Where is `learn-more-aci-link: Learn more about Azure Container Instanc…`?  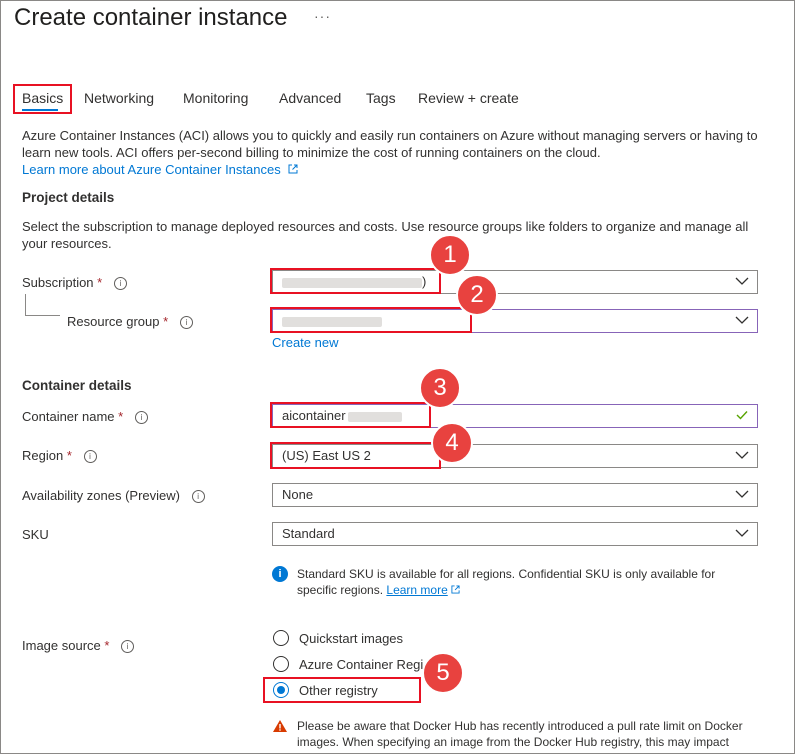 learn-more-aci-link: Learn more about Azure Container Instanc… is located at coordinates (160, 170).